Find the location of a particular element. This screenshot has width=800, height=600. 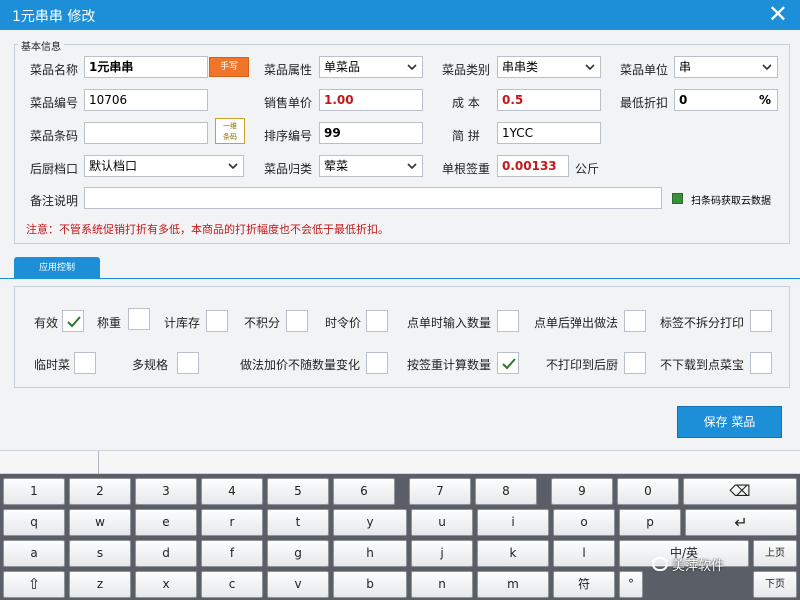

option-checkbox-weight-qty is located at coordinates (508, 363).